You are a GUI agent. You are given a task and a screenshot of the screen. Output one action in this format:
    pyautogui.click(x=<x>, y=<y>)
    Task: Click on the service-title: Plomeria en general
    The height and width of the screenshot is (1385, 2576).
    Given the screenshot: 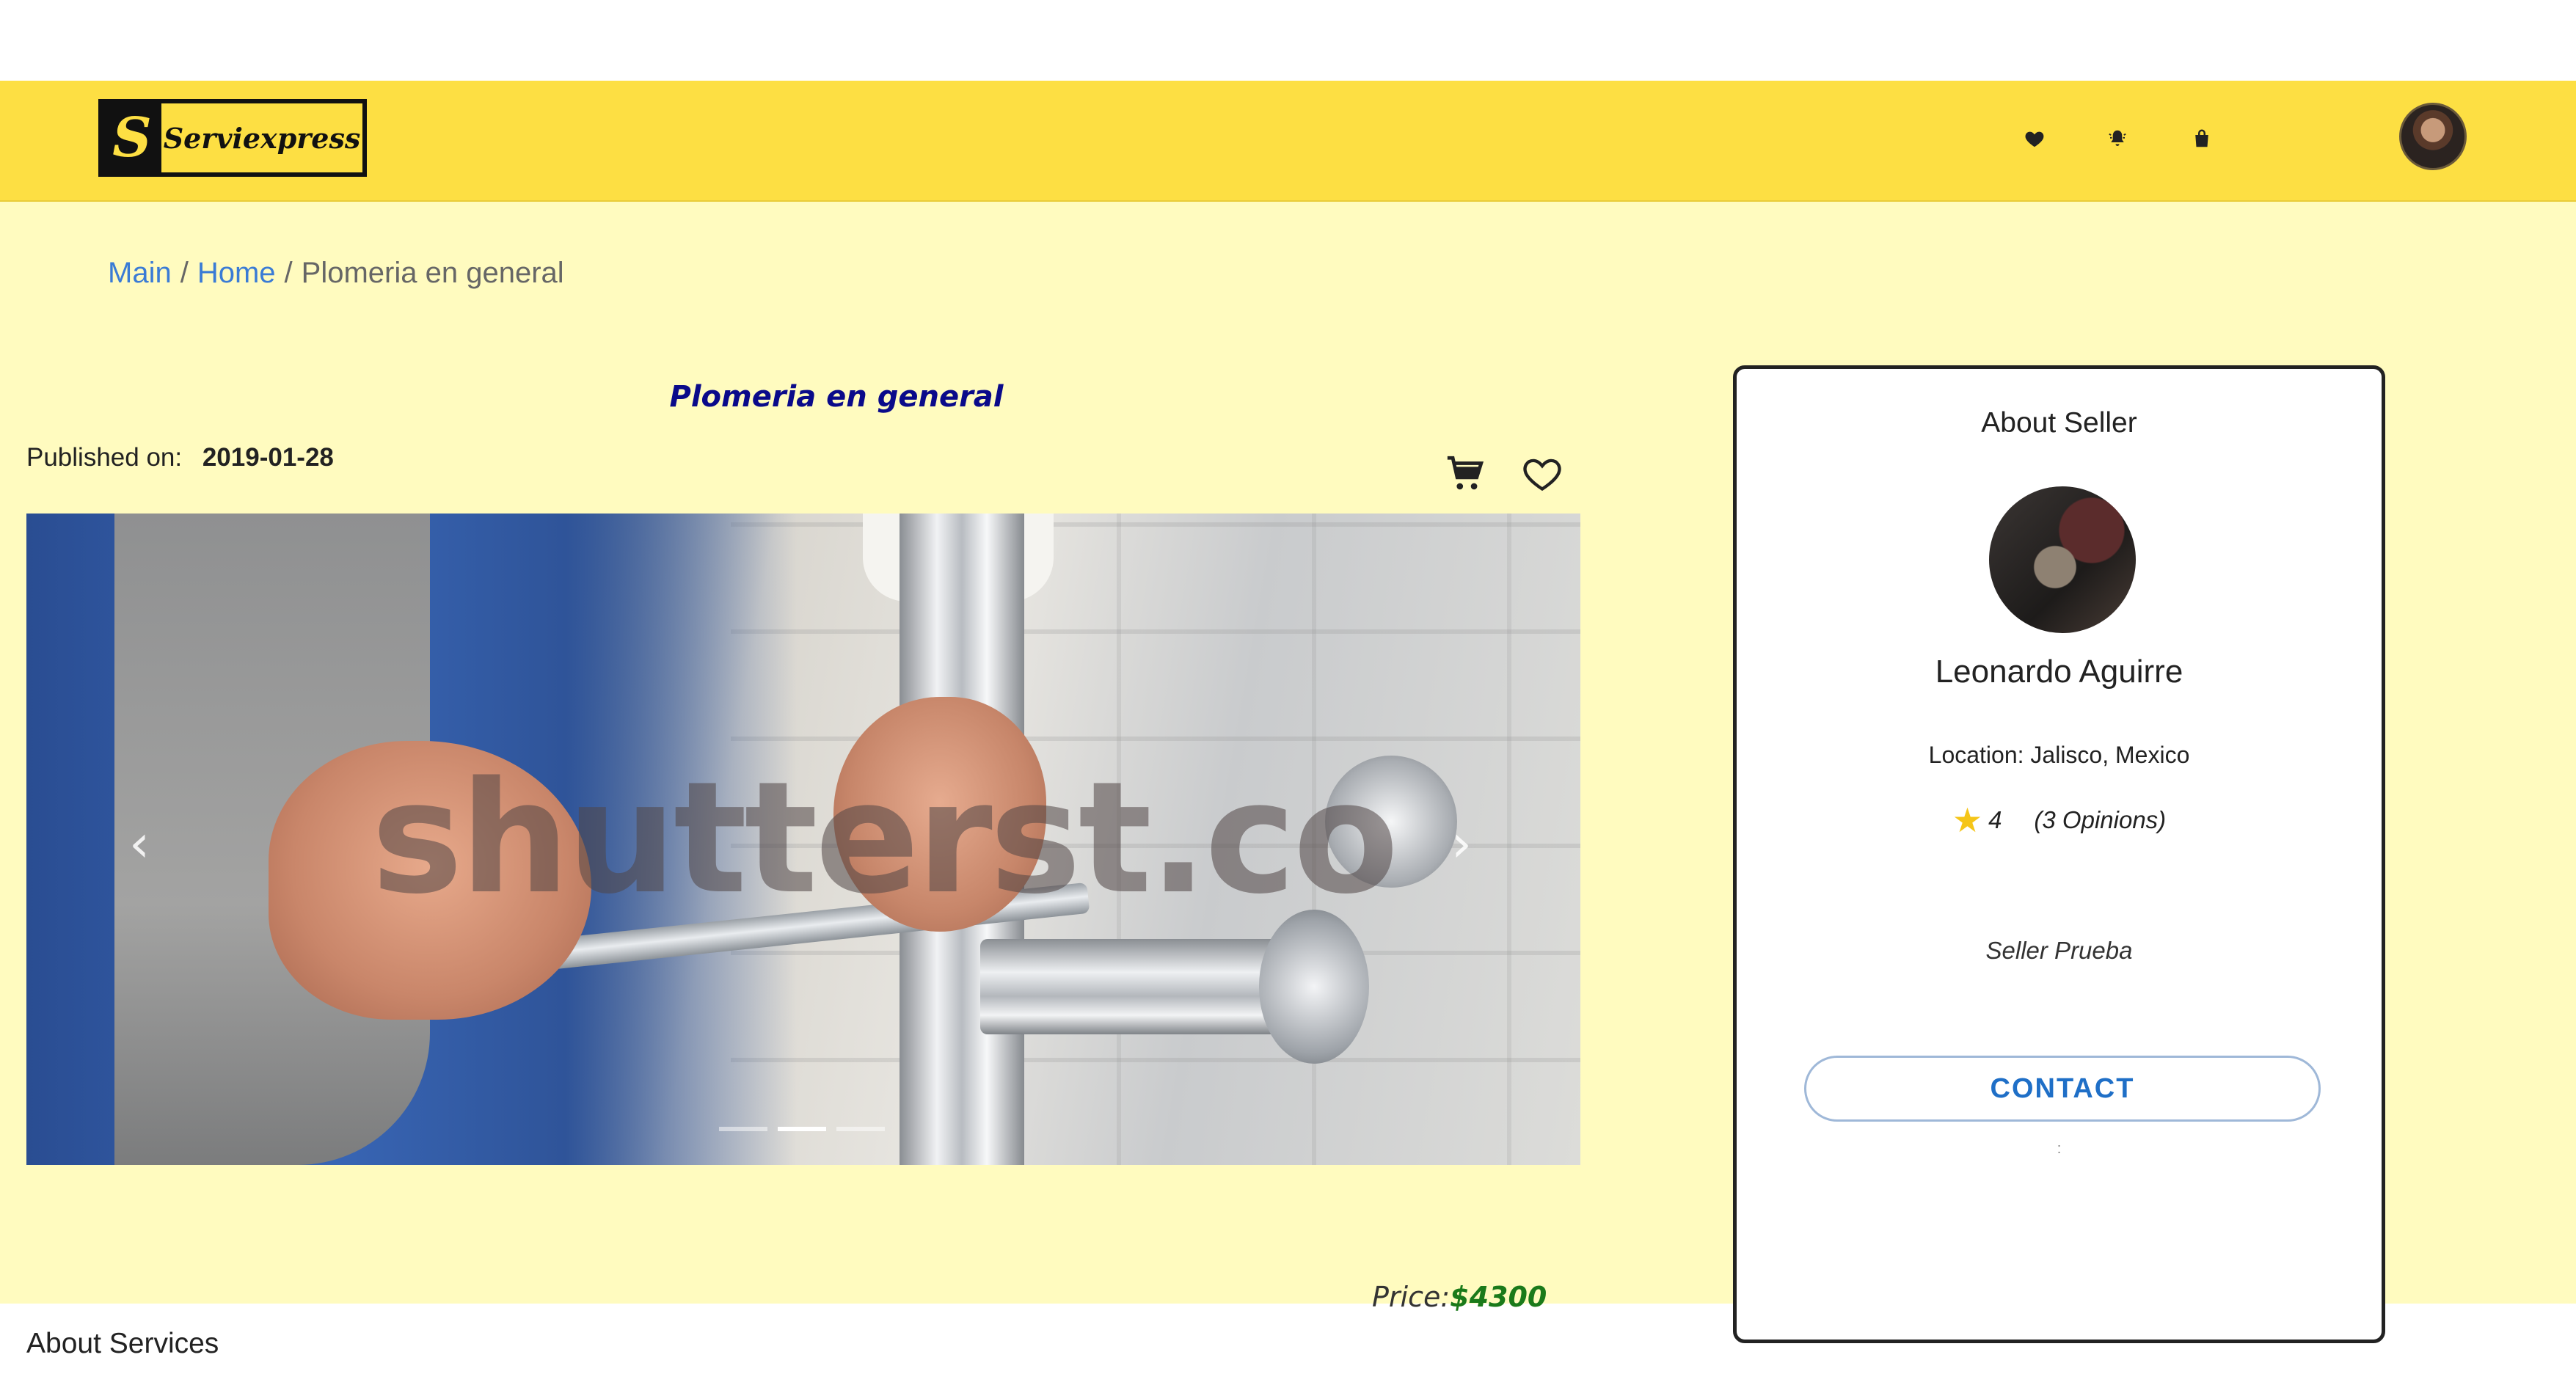 What is the action you would take?
    pyautogui.click(x=836, y=397)
    